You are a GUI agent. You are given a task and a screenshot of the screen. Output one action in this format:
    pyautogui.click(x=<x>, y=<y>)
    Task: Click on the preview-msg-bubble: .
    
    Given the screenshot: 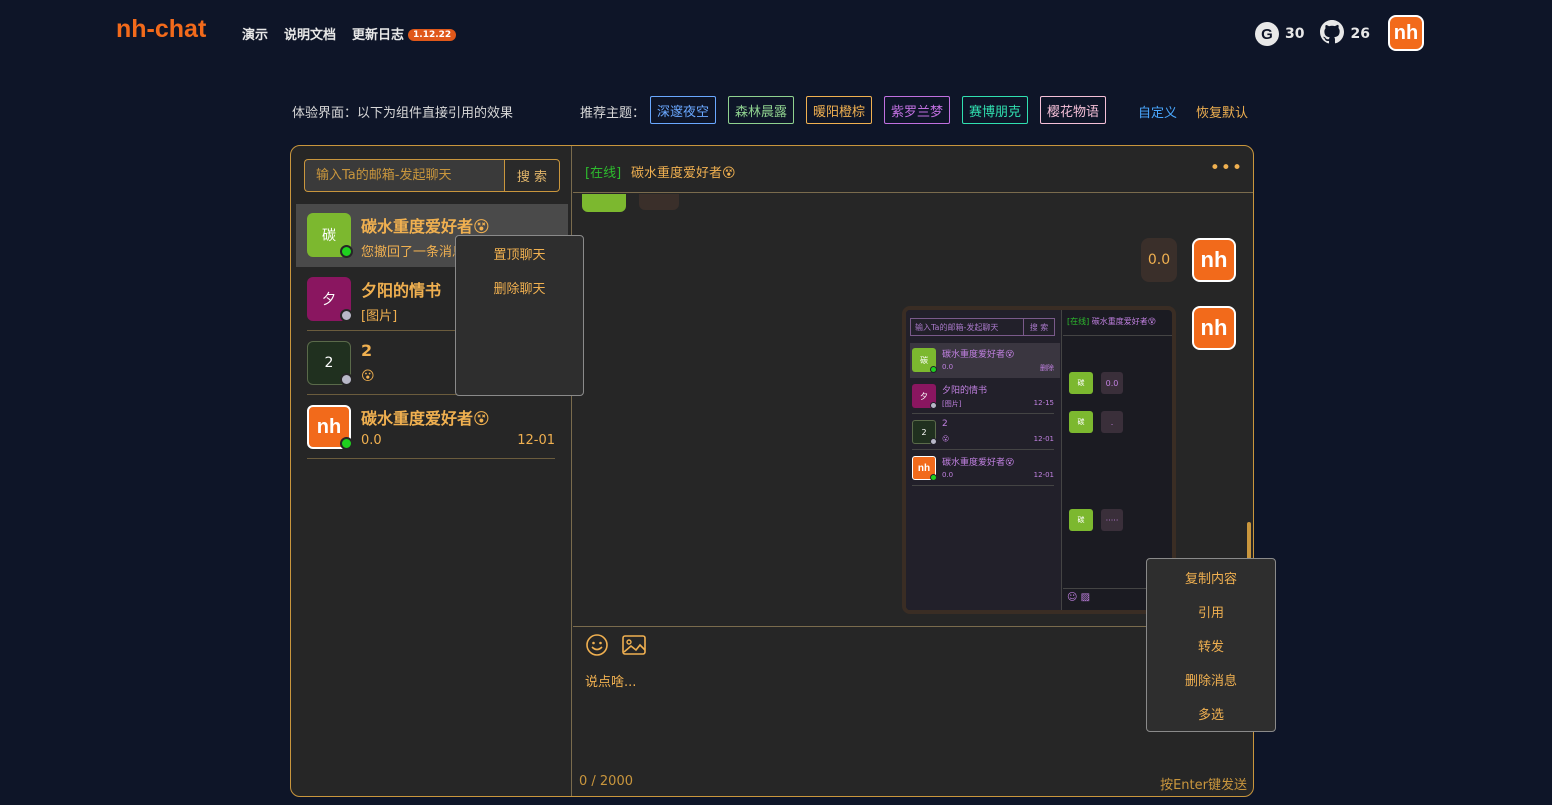 What is the action you would take?
    pyautogui.click(x=1112, y=422)
    